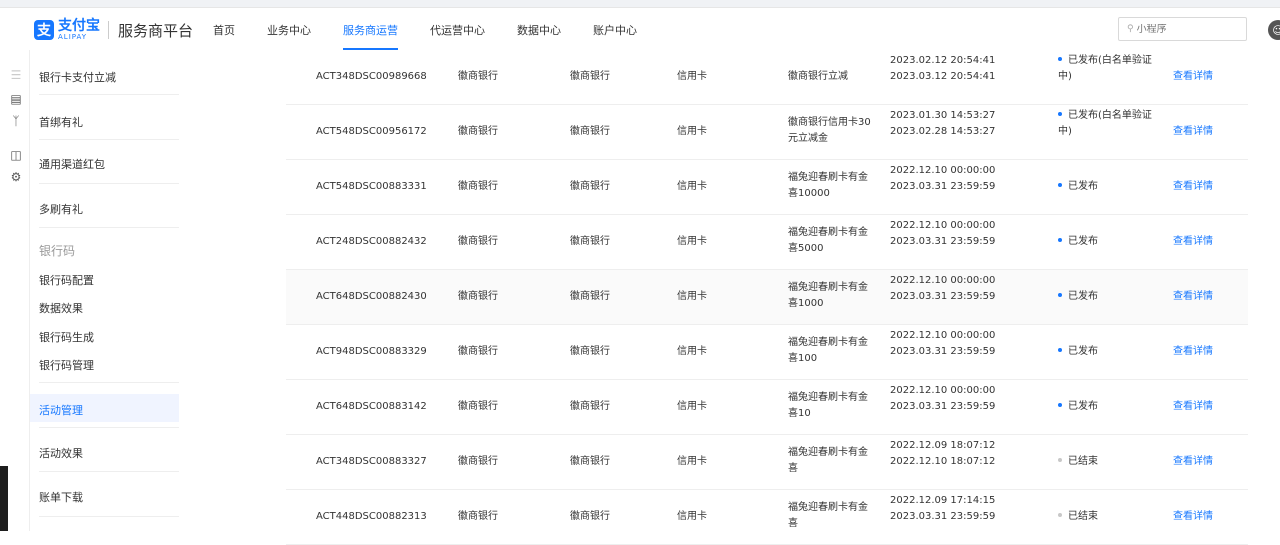 The height and width of the screenshot is (545, 1280). Describe the element at coordinates (457, 32) in the screenshot. I see `nav-agency-center: 代运营中心` at that location.